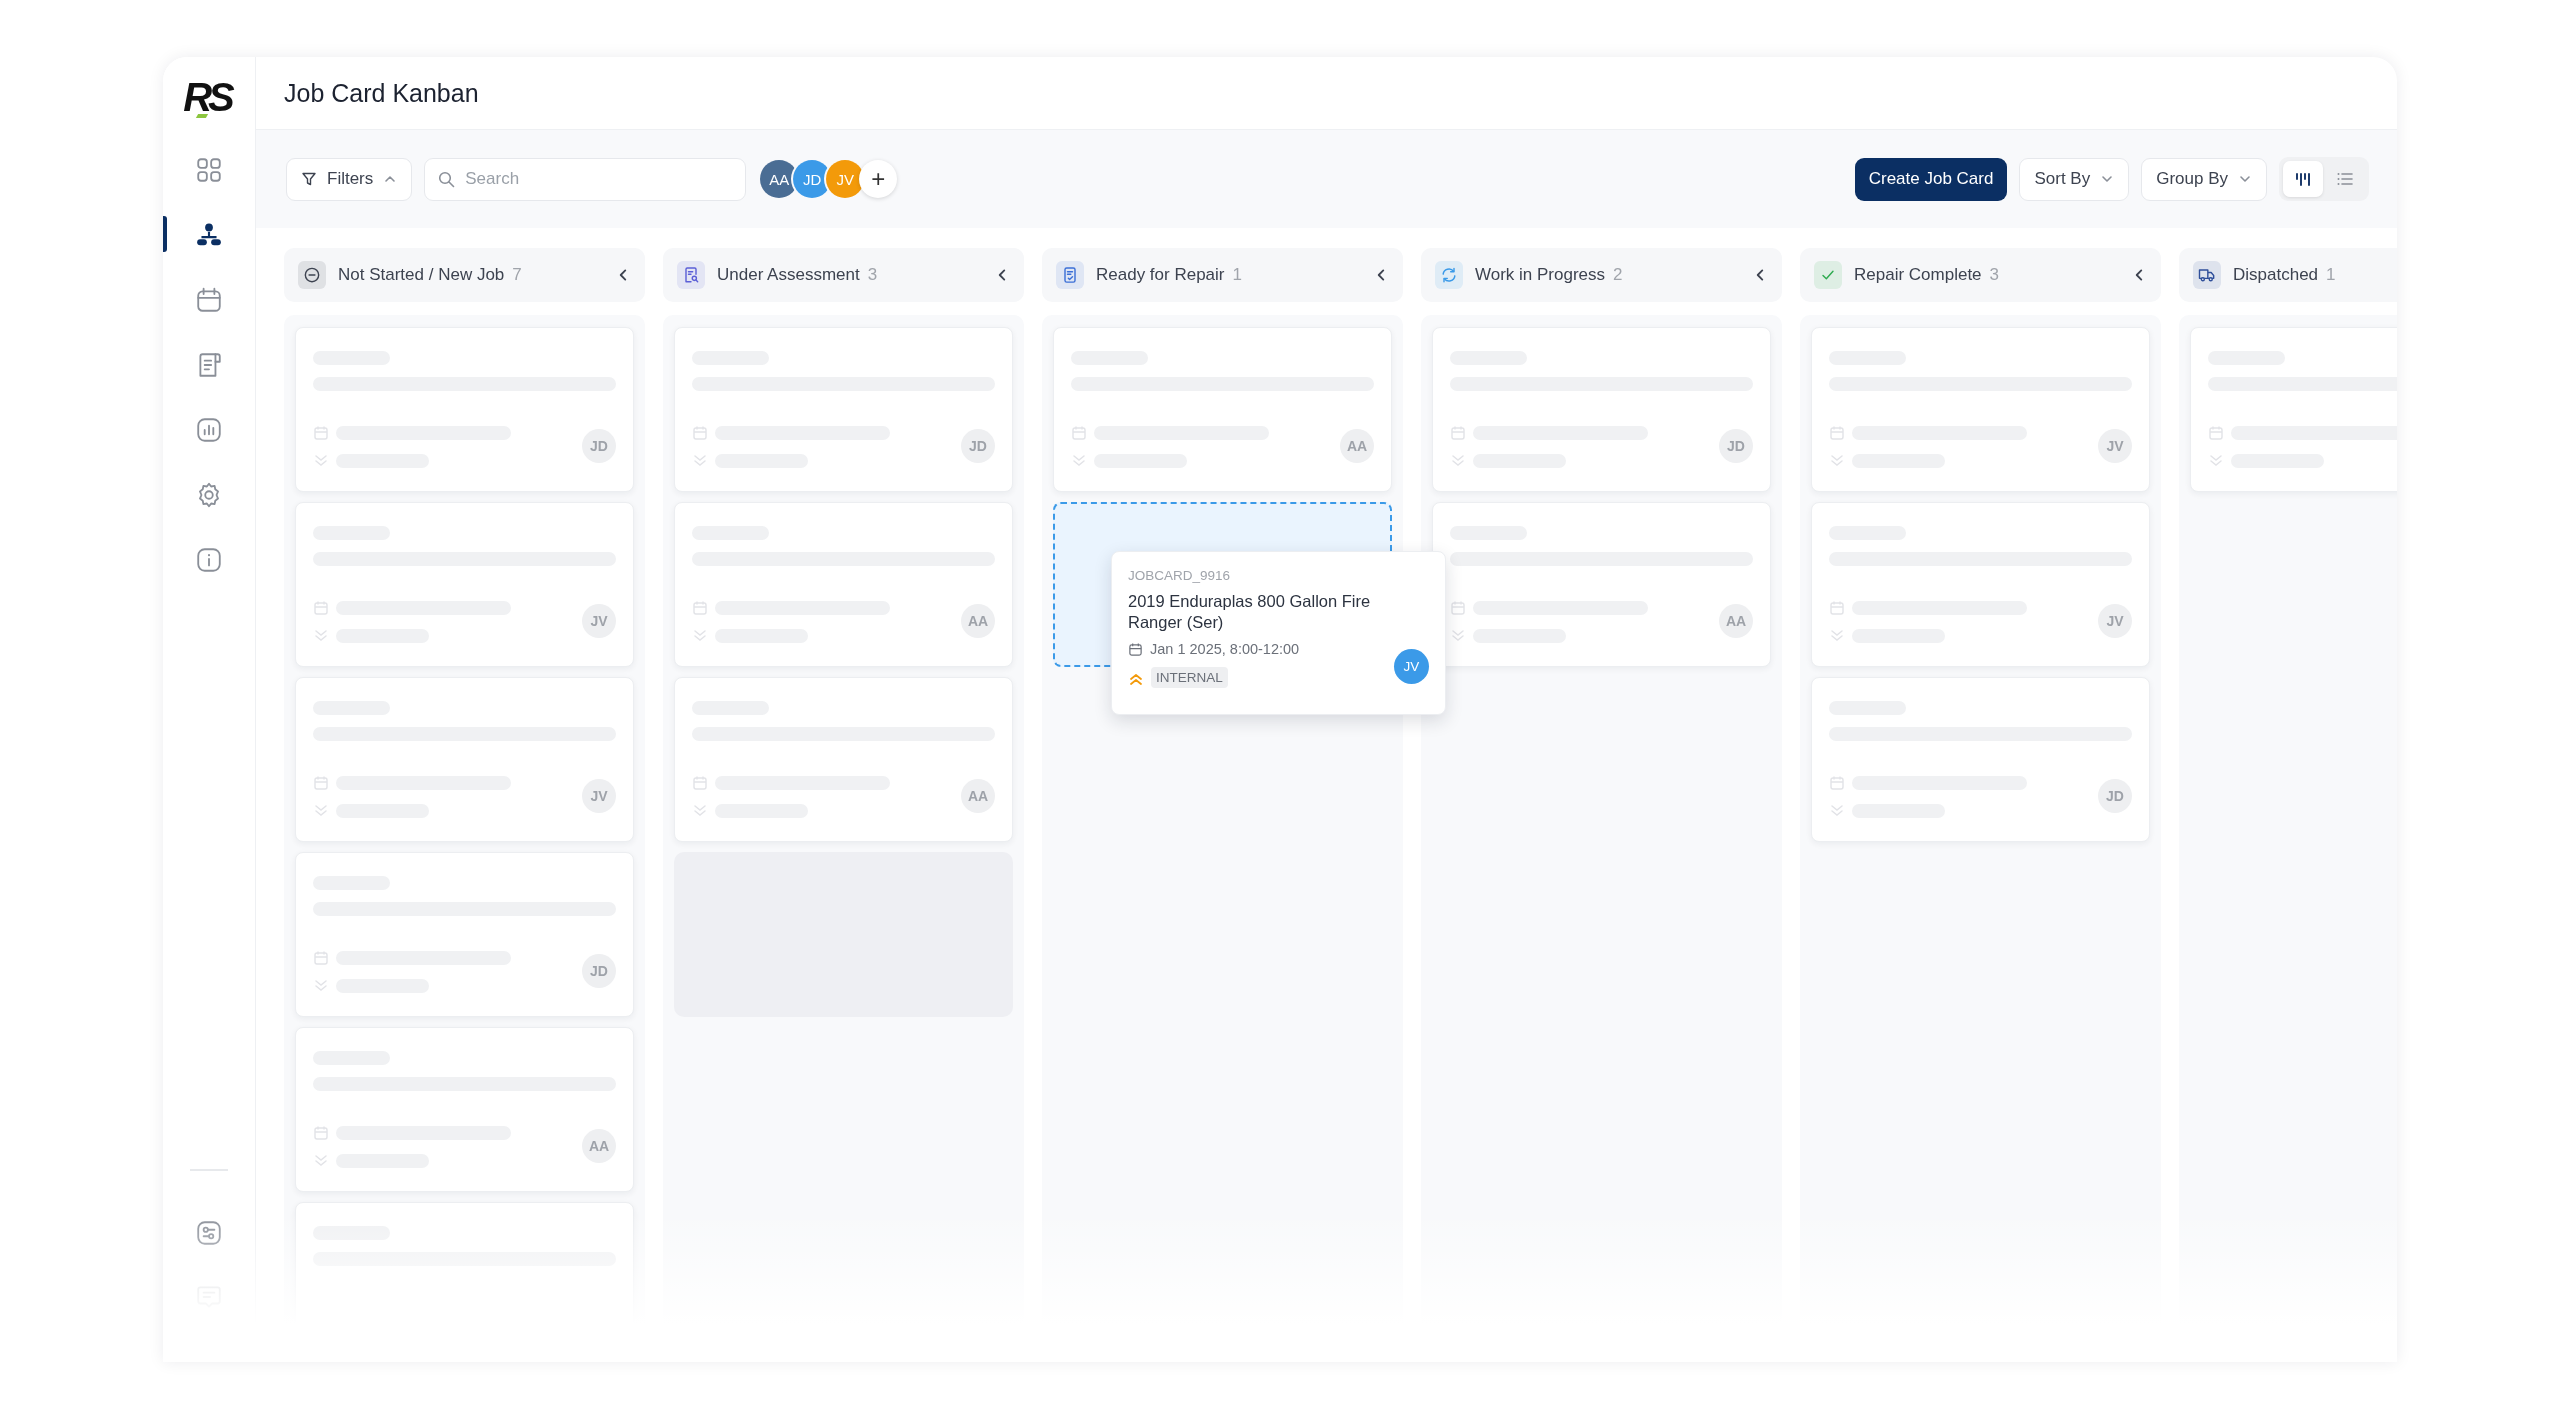 Image resolution: width=2560 pixels, height=1402 pixels. Describe the element at coordinates (2074, 179) in the screenshot. I see `sort-button: Sort By` at that location.